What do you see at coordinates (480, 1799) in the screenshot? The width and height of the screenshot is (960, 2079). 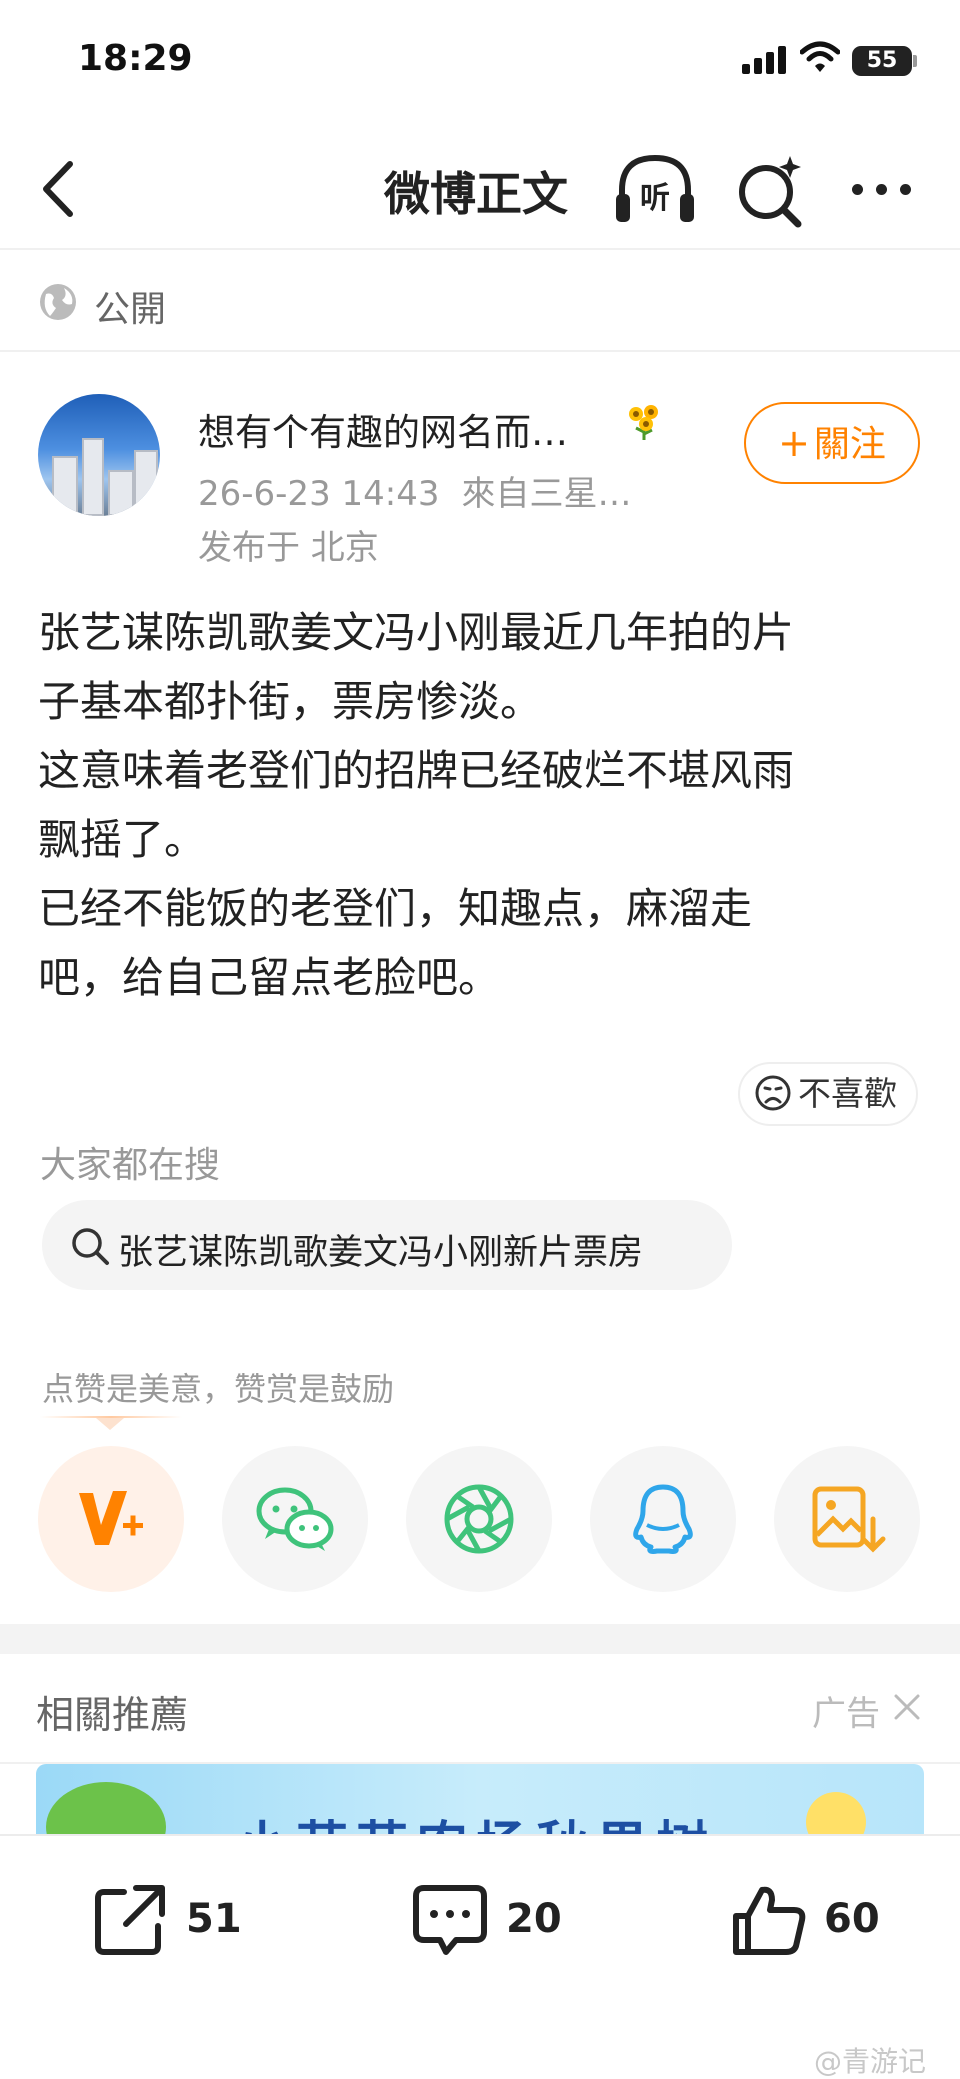 I see `ad-banner: 小芭芭农场秋果树` at bounding box center [480, 1799].